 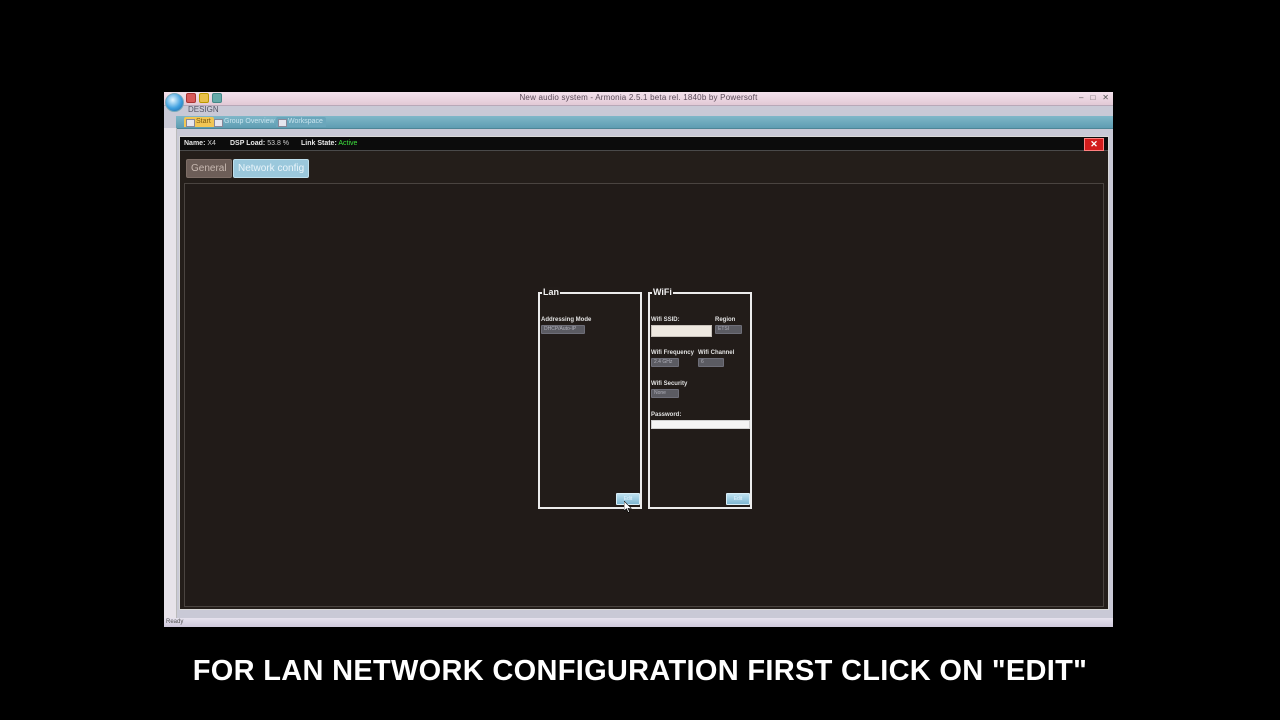 What do you see at coordinates (700, 424) in the screenshot?
I see `password-input` at bounding box center [700, 424].